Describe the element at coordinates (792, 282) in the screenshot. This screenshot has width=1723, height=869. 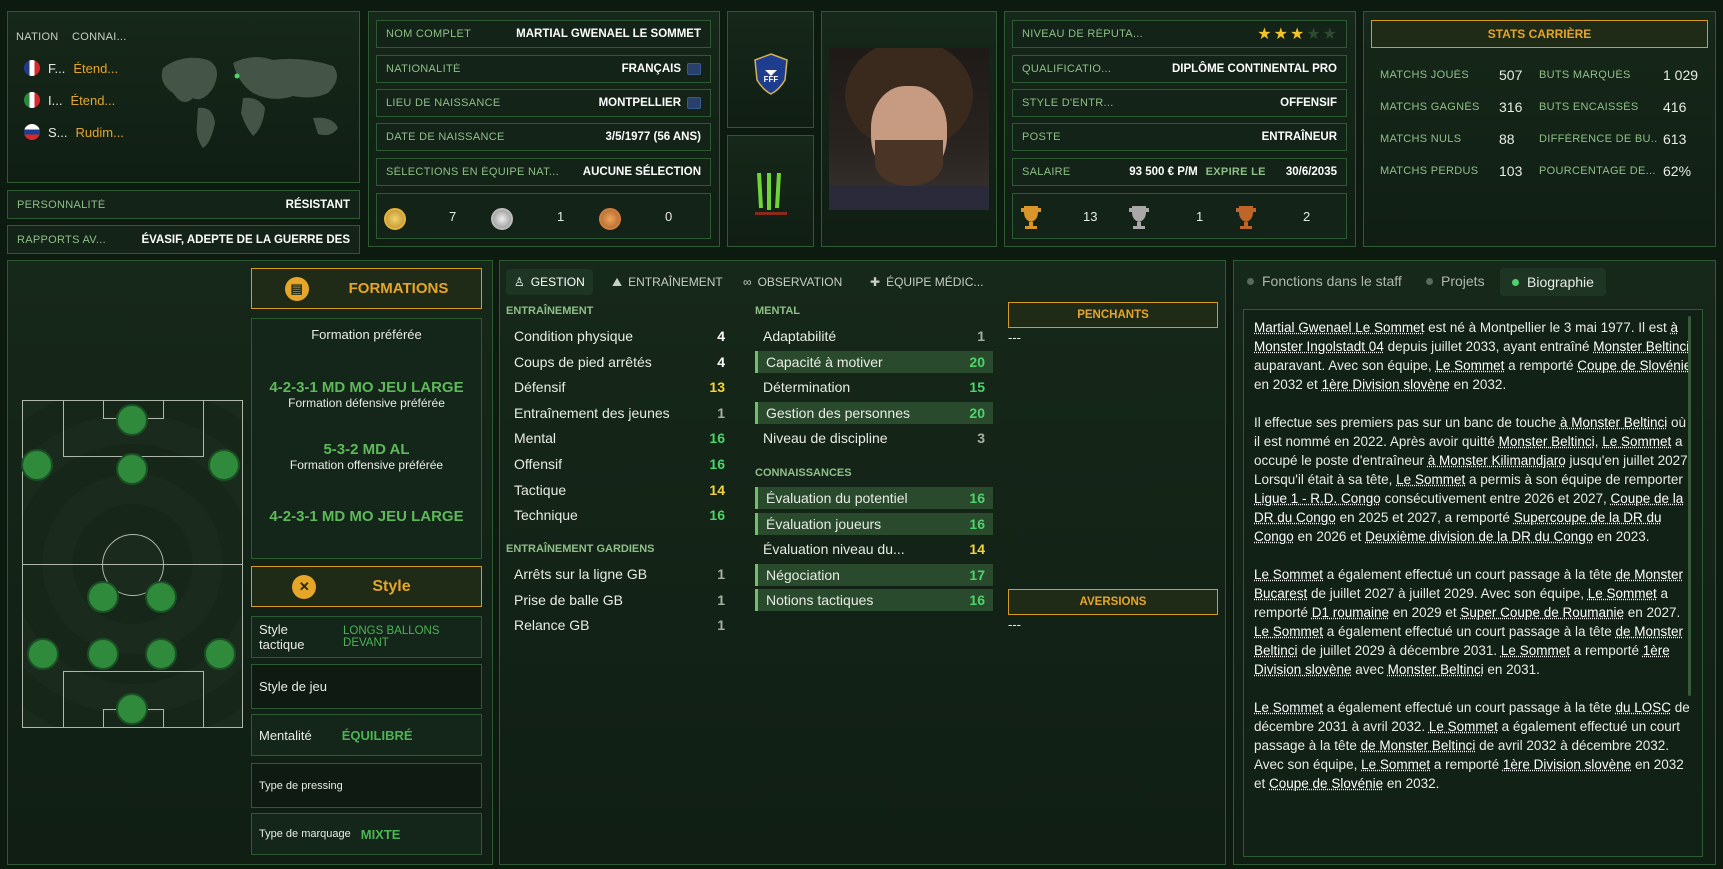
I see `tab-observation: ∞ OBSERVATION` at that location.